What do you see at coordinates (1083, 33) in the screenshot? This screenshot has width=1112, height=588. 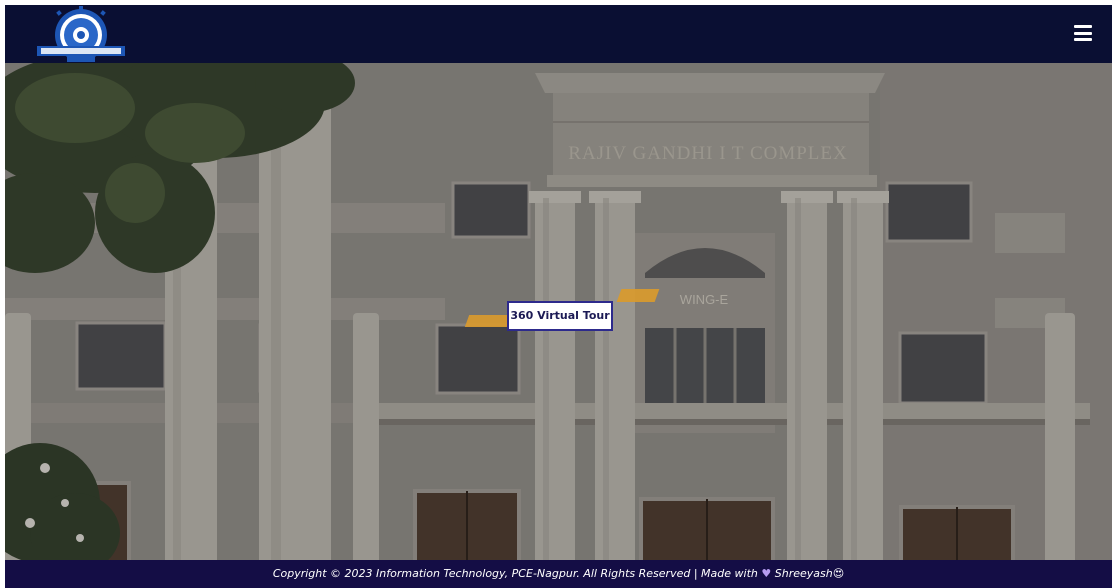 I see `hamburger-menu-icon` at bounding box center [1083, 33].